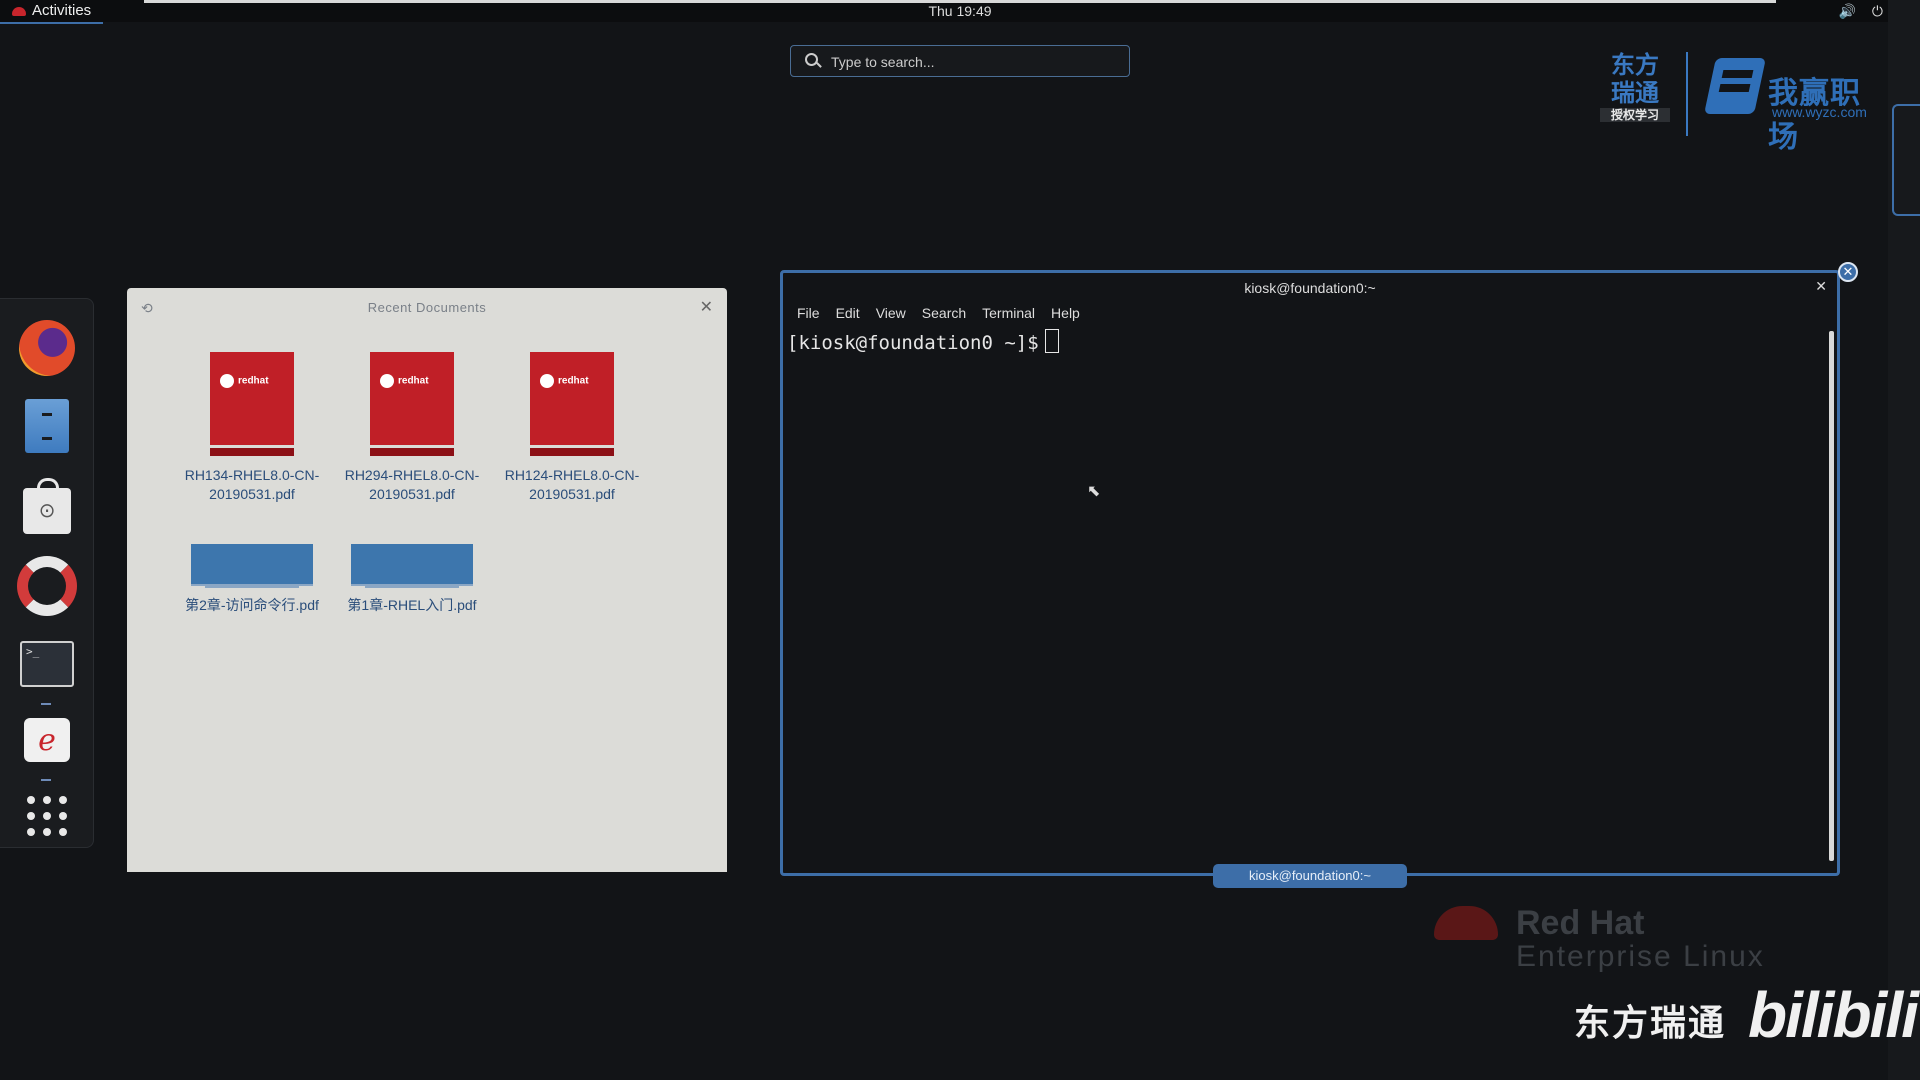 The width and height of the screenshot is (1920, 1080). What do you see at coordinates (848, 312) in the screenshot?
I see `menu-edit: Edit` at bounding box center [848, 312].